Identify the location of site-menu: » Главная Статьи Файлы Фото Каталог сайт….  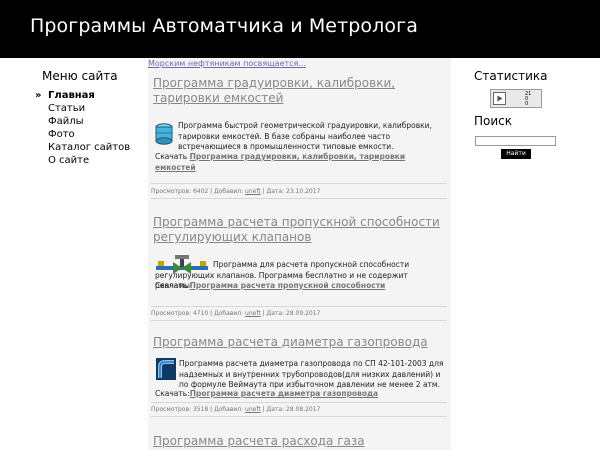
(82, 128).